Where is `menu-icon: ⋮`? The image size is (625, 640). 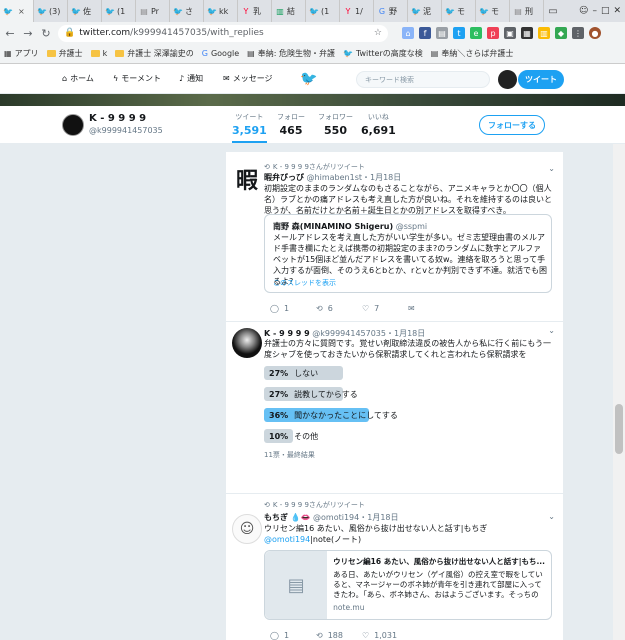 menu-icon: ⋮ is located at coordinates (578, 33).